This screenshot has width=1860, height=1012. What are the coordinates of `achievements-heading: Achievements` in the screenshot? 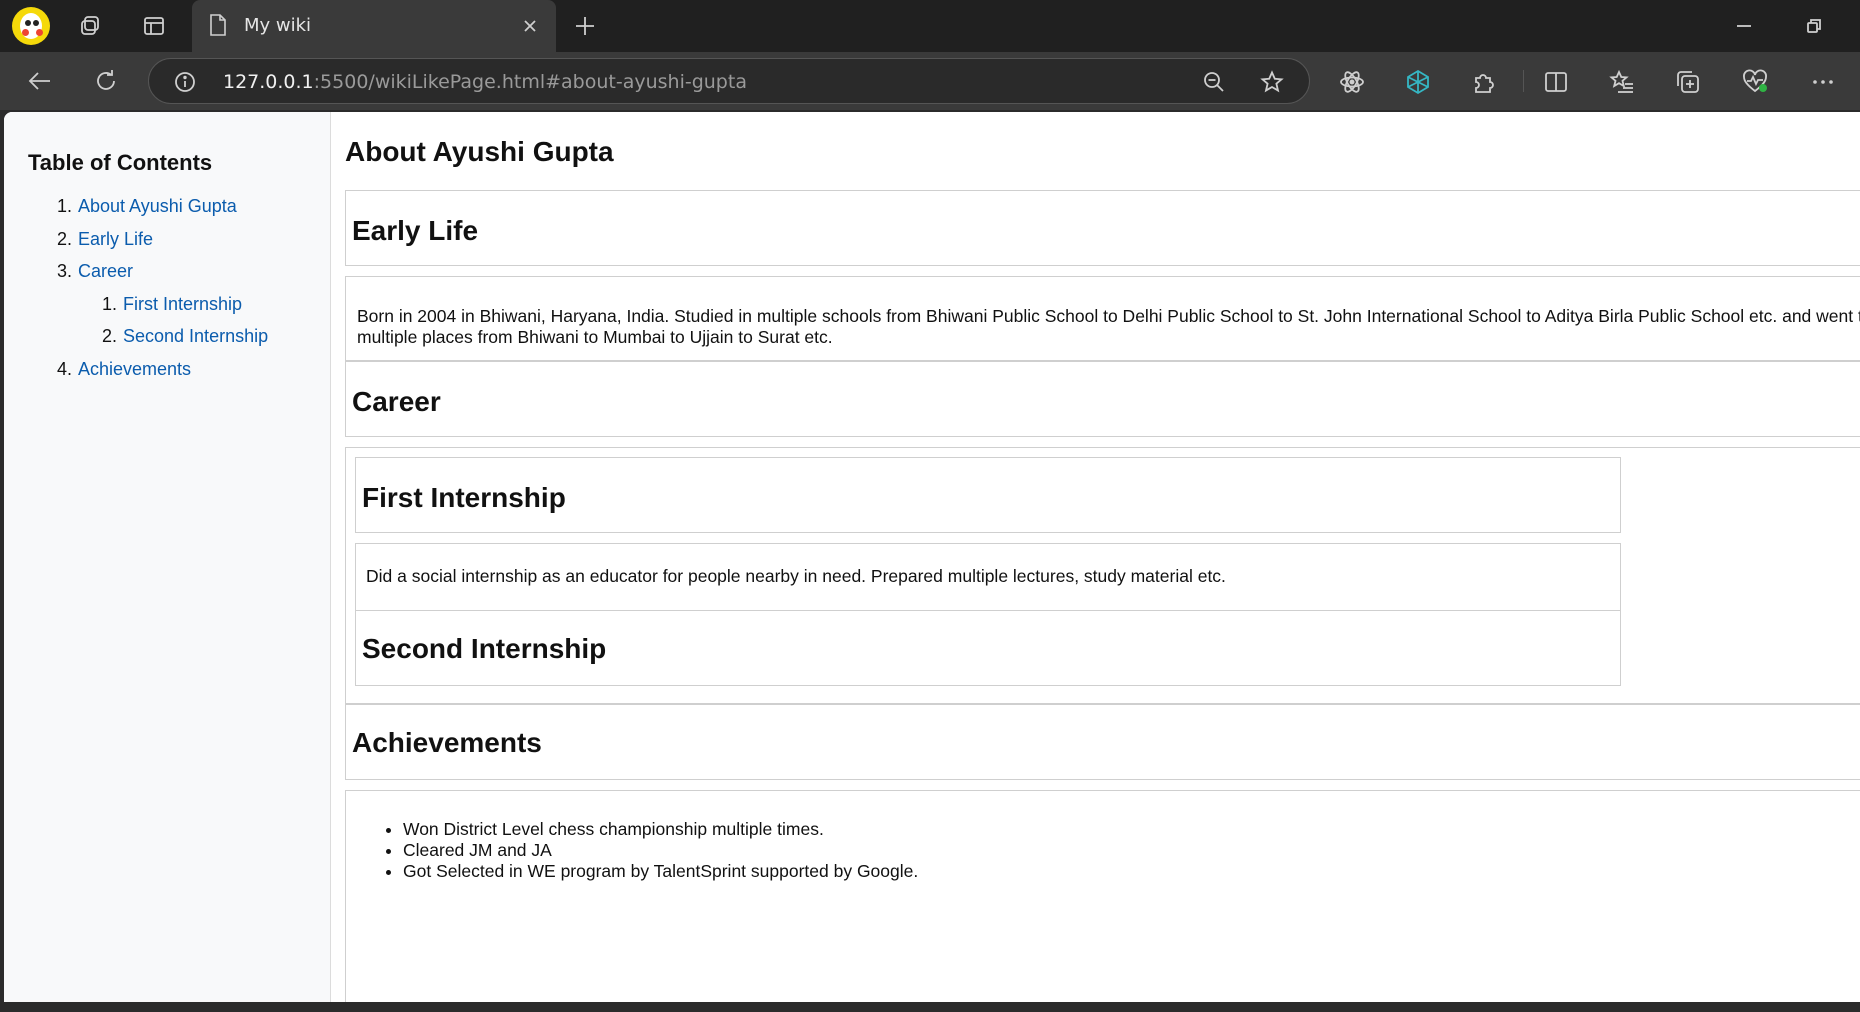 It's located at (447, 742).